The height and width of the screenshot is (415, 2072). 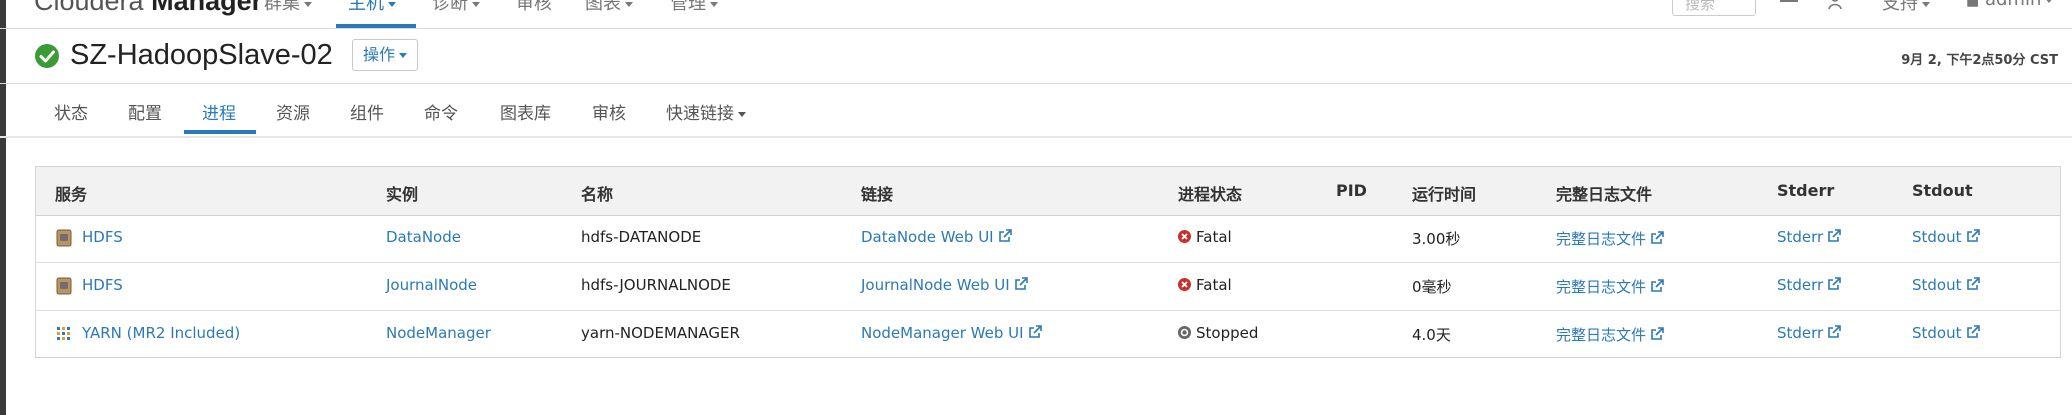 What do you see at coordinates (376, 26) in the screenshot?
I see `nav-active-indicator` at bounding box center [376, 26].